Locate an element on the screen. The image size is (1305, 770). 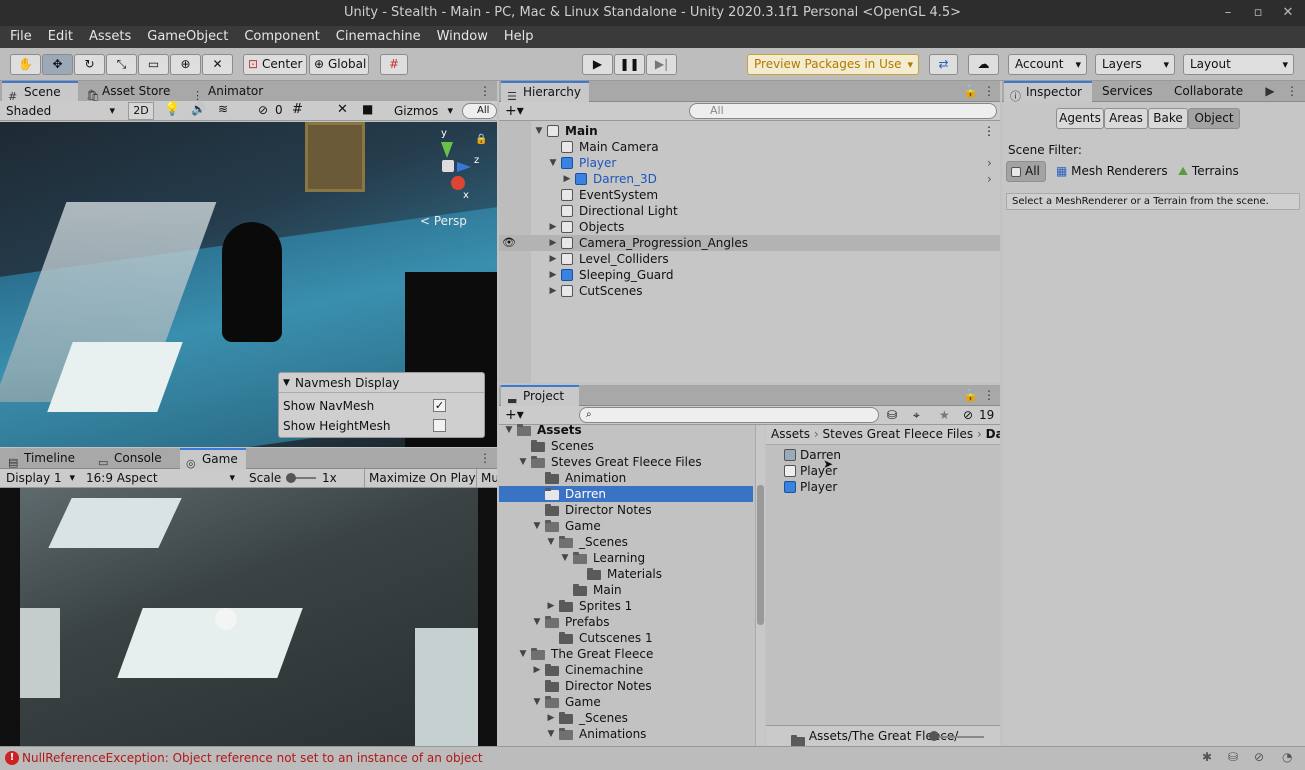
hierarchy-item: EventSystem is located at coordinates (749, 195).